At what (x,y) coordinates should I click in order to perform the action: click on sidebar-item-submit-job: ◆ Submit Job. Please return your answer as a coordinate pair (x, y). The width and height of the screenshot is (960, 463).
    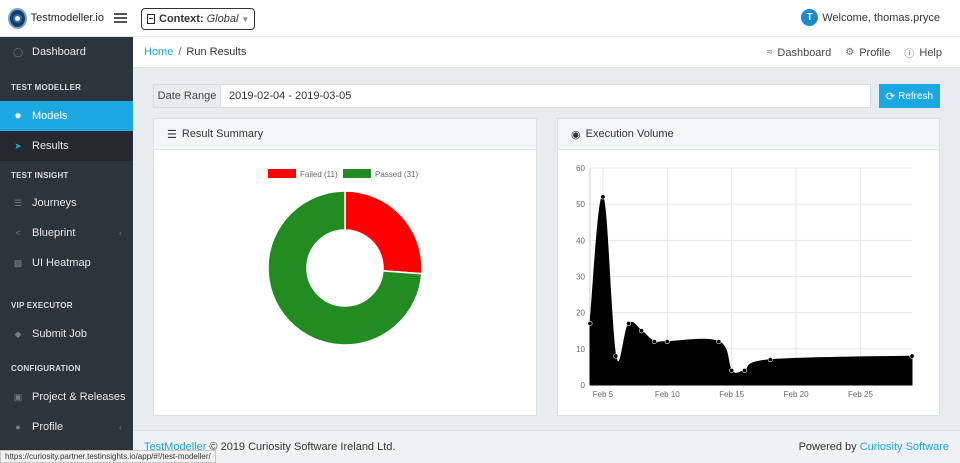
    Looking at the image, I should click on (66, 334).